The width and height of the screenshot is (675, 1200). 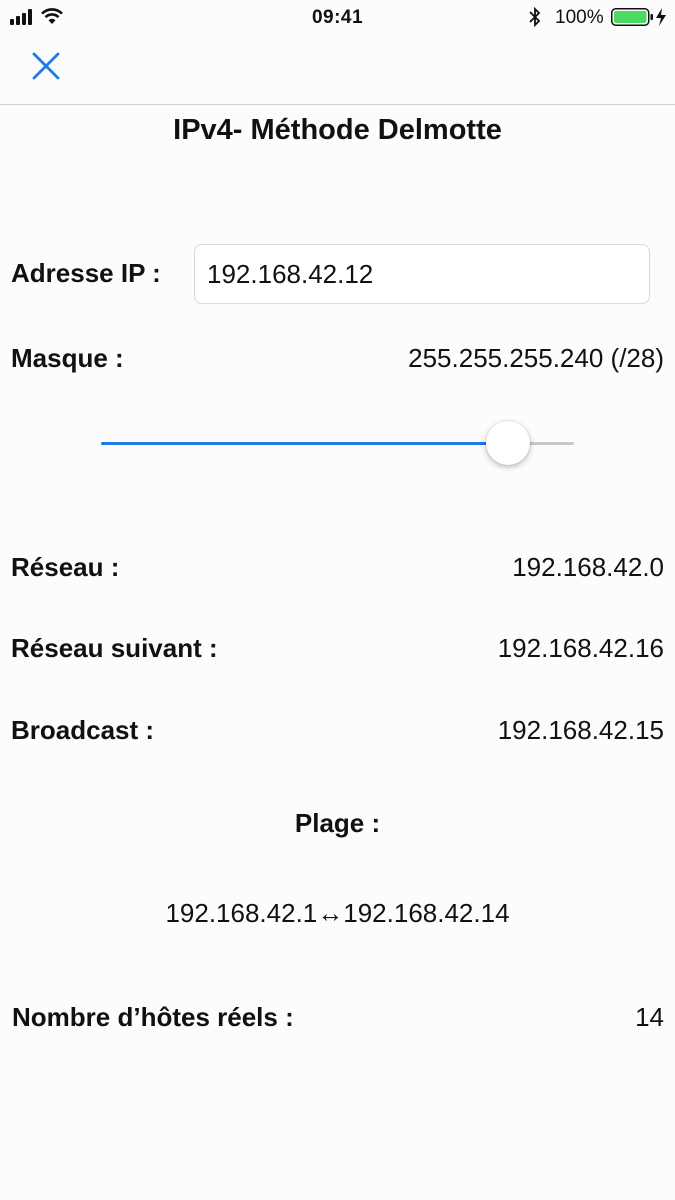 I want to click on broadcast-label: Broadcast :, so click(x=83, y=730).